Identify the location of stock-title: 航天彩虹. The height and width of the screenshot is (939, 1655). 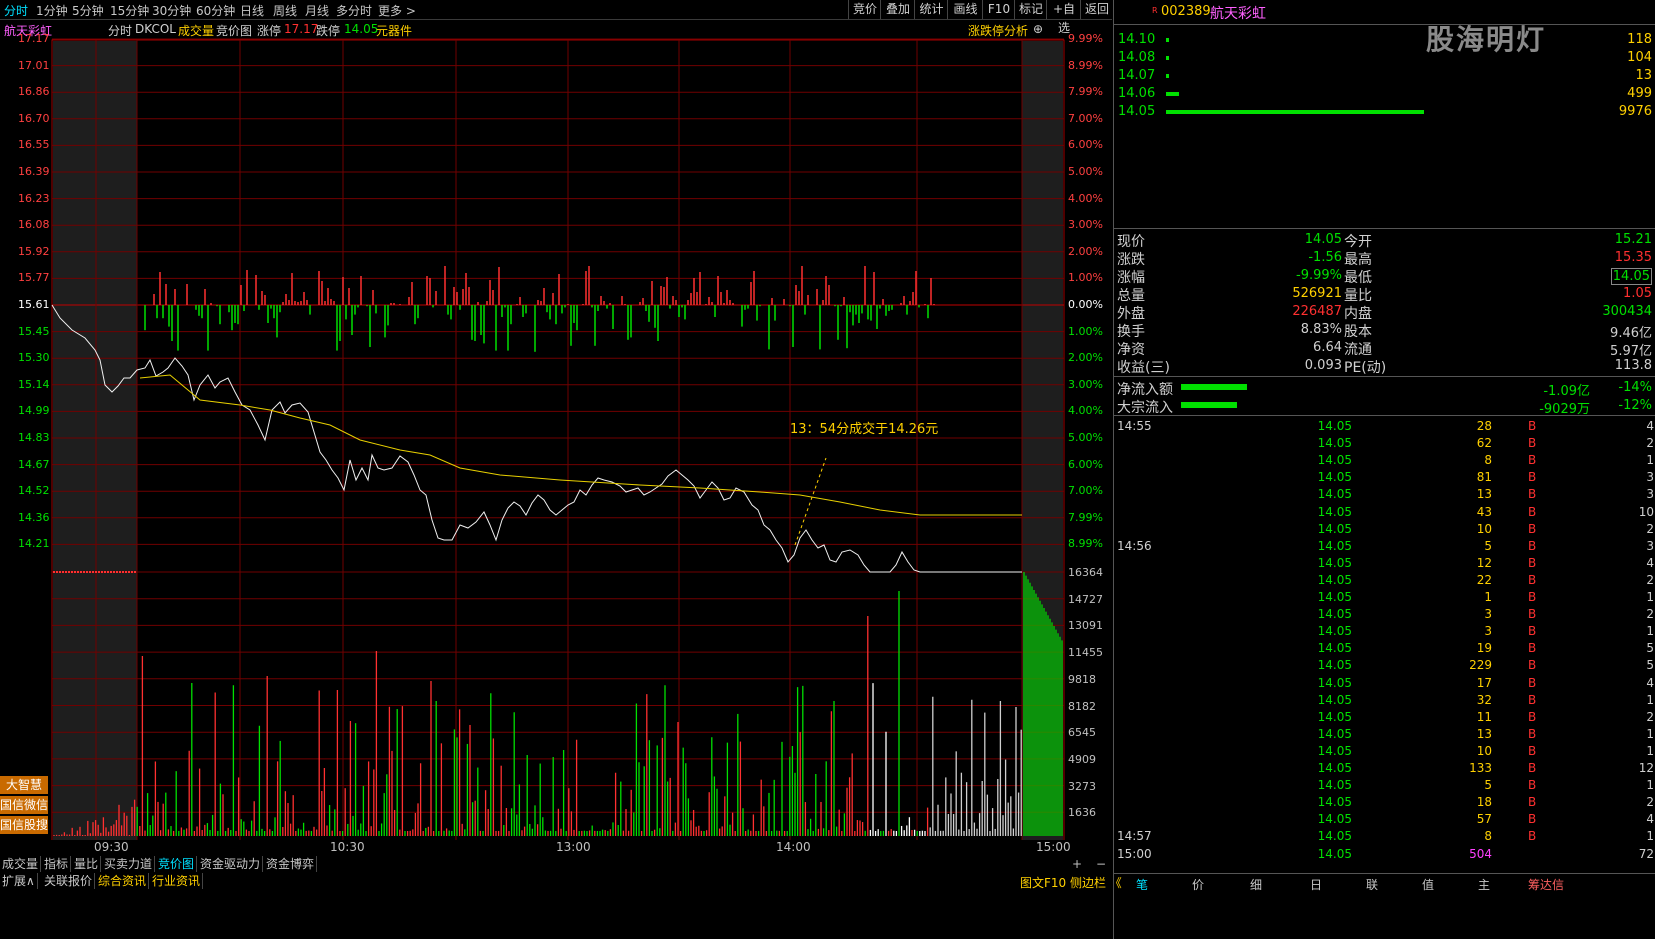
(1238, 14).